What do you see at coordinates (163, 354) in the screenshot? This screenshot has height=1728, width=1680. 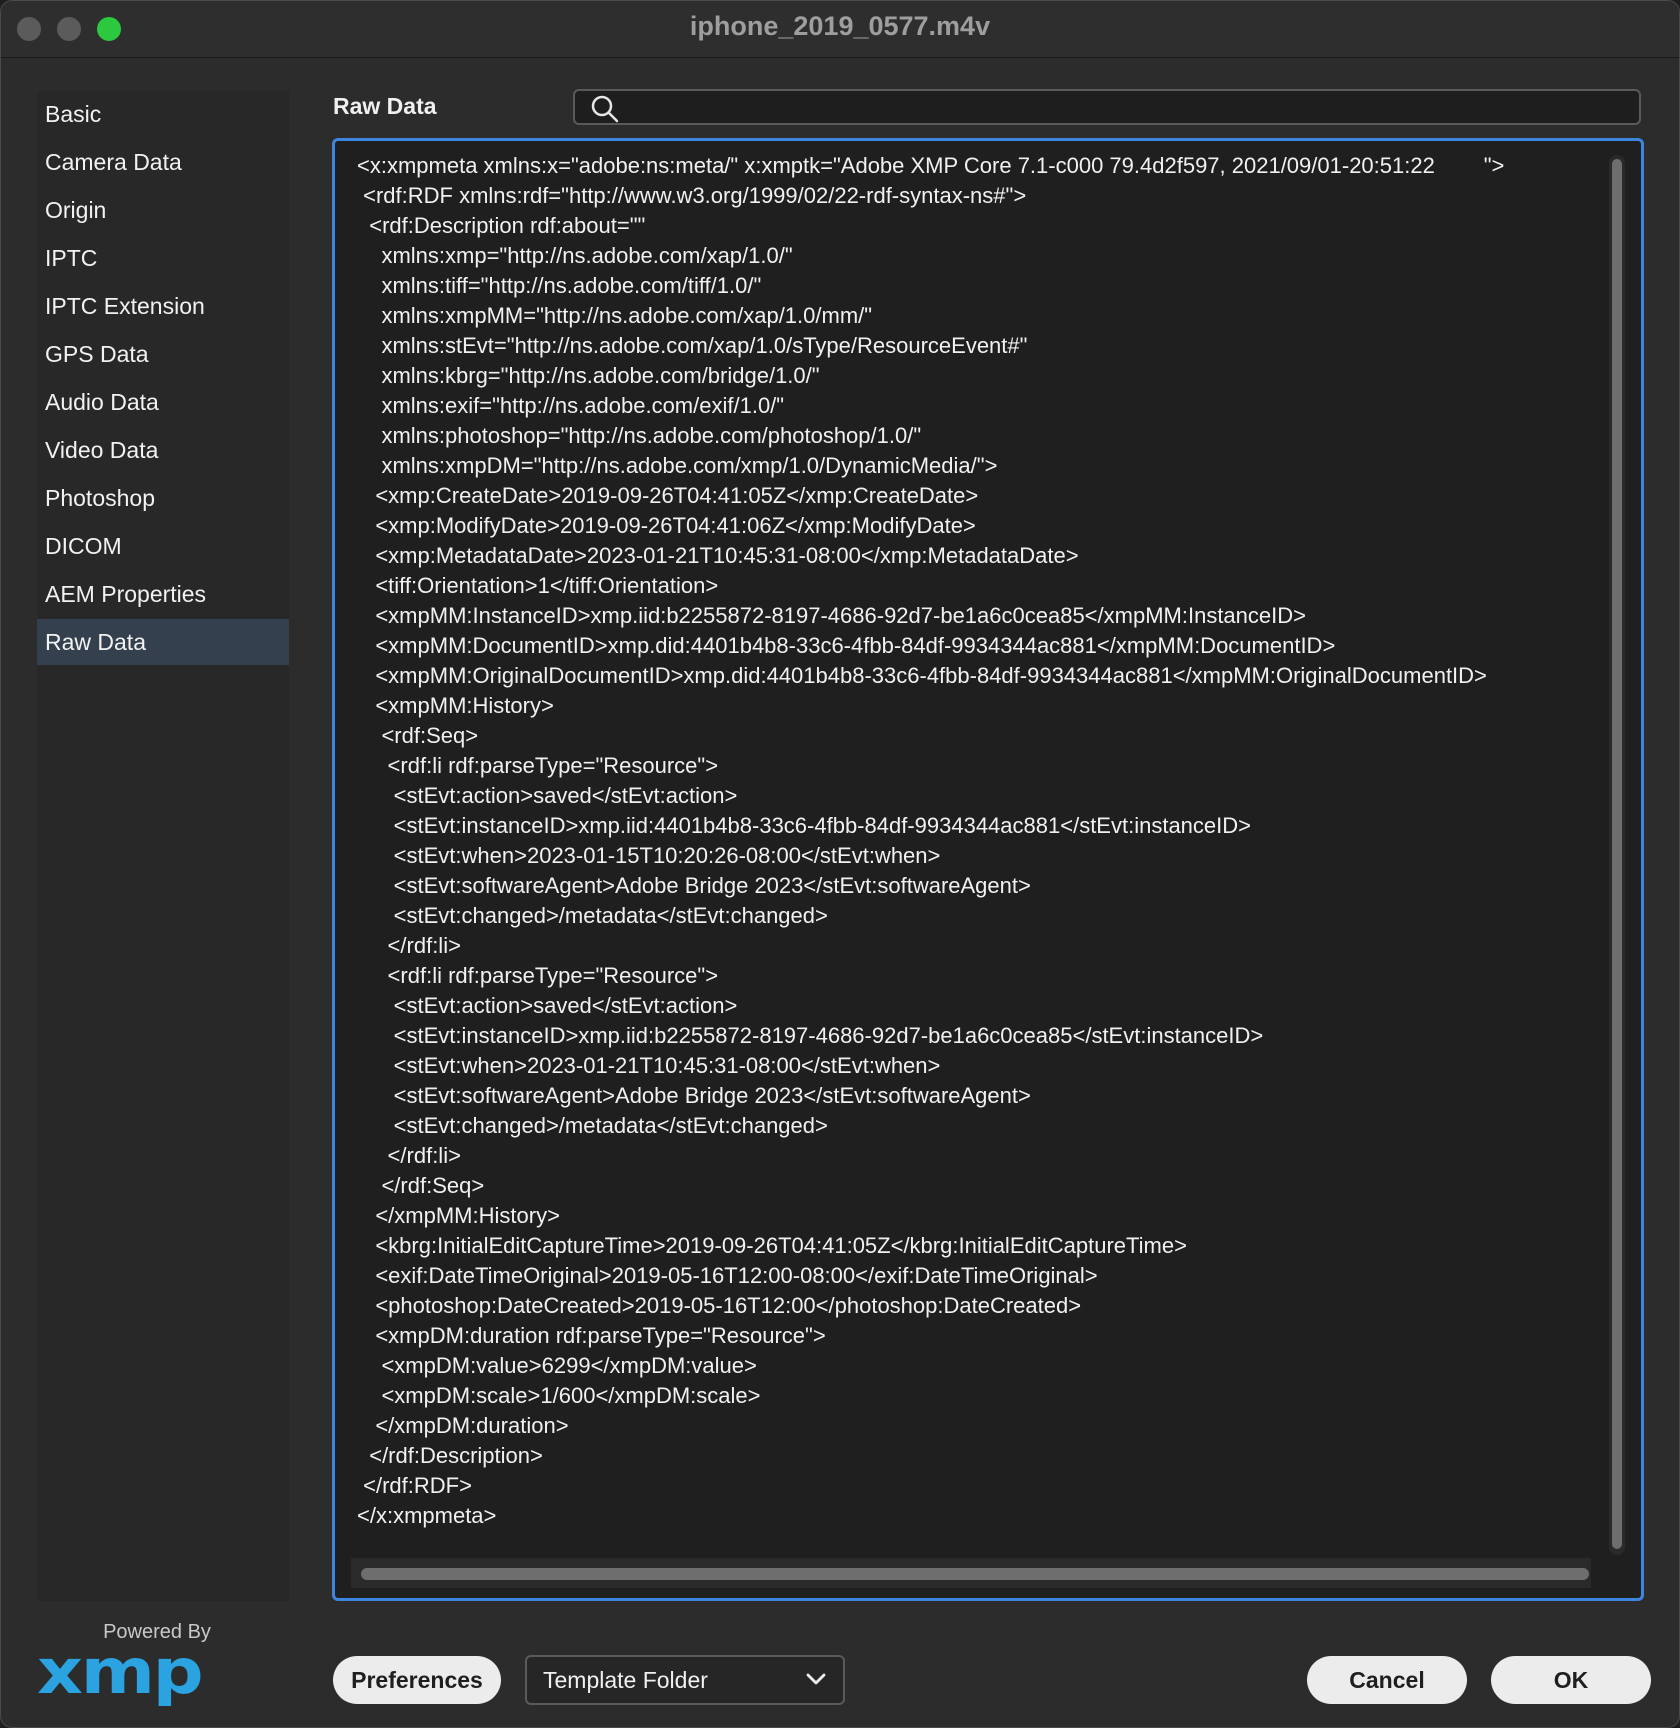 I see `sidebar-item-gps-data: GPS Data` at bounding box center [163, 354].